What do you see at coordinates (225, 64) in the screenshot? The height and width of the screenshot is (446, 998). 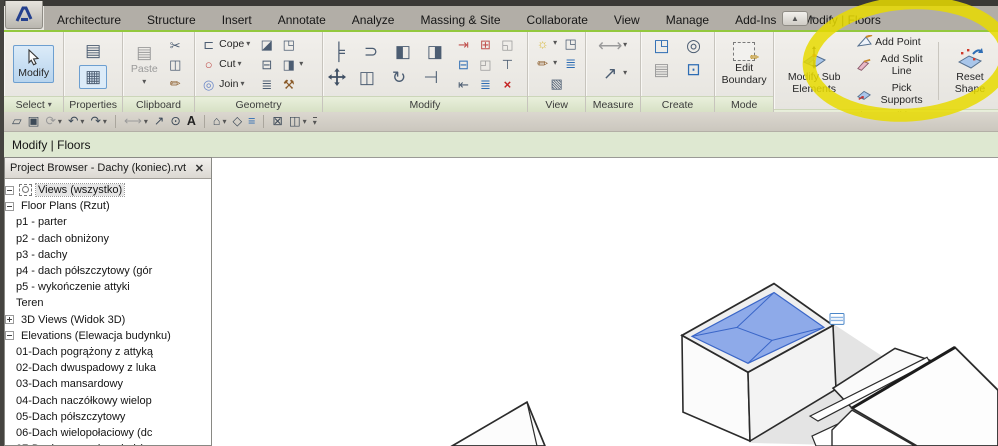 I see `cut-geometry-button: ○ Cut ▾` at bounding box center [225, 64].